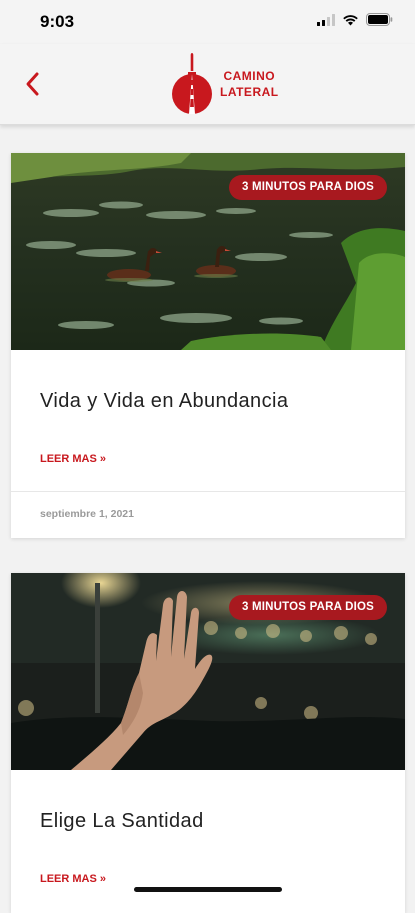 This screenshot has width=415, height=913. I want to click on road-pin-logo-icon, so click(192, 83).